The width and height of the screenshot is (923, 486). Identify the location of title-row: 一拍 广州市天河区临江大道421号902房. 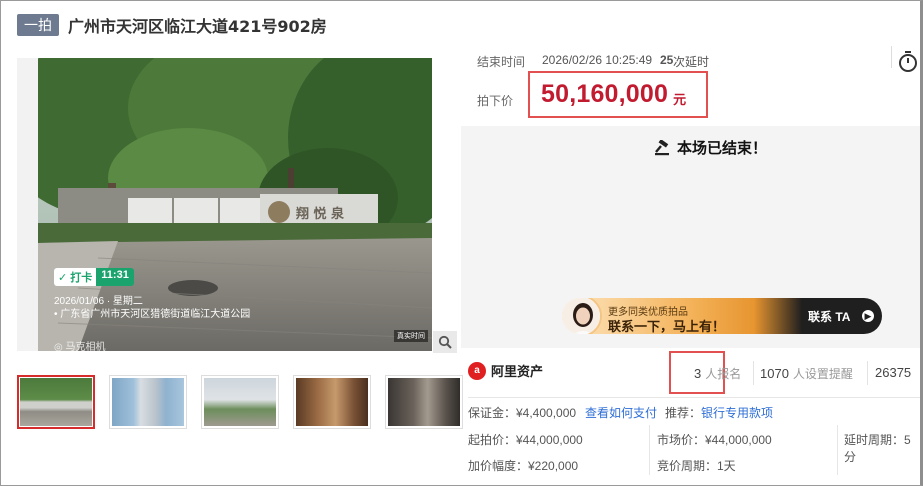
(172, 25).